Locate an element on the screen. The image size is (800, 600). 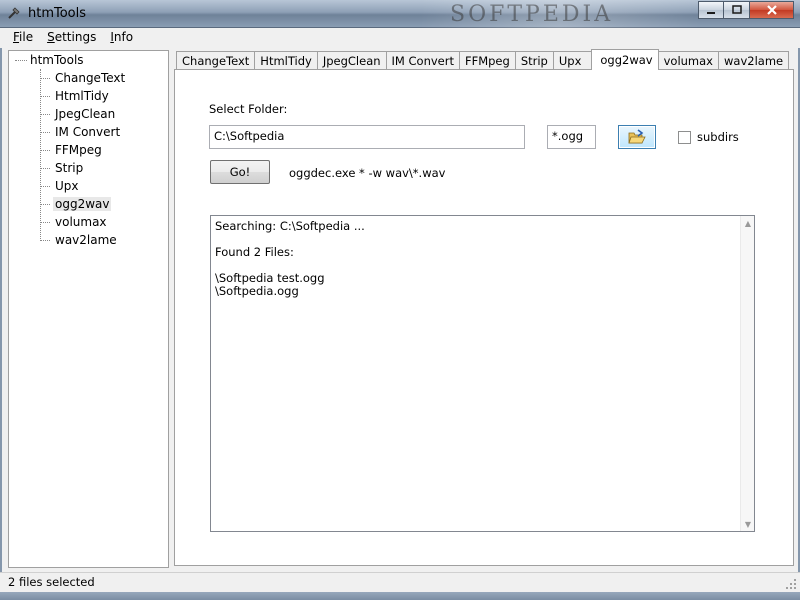
folder-open-icon is located at coordinates (637, 136).